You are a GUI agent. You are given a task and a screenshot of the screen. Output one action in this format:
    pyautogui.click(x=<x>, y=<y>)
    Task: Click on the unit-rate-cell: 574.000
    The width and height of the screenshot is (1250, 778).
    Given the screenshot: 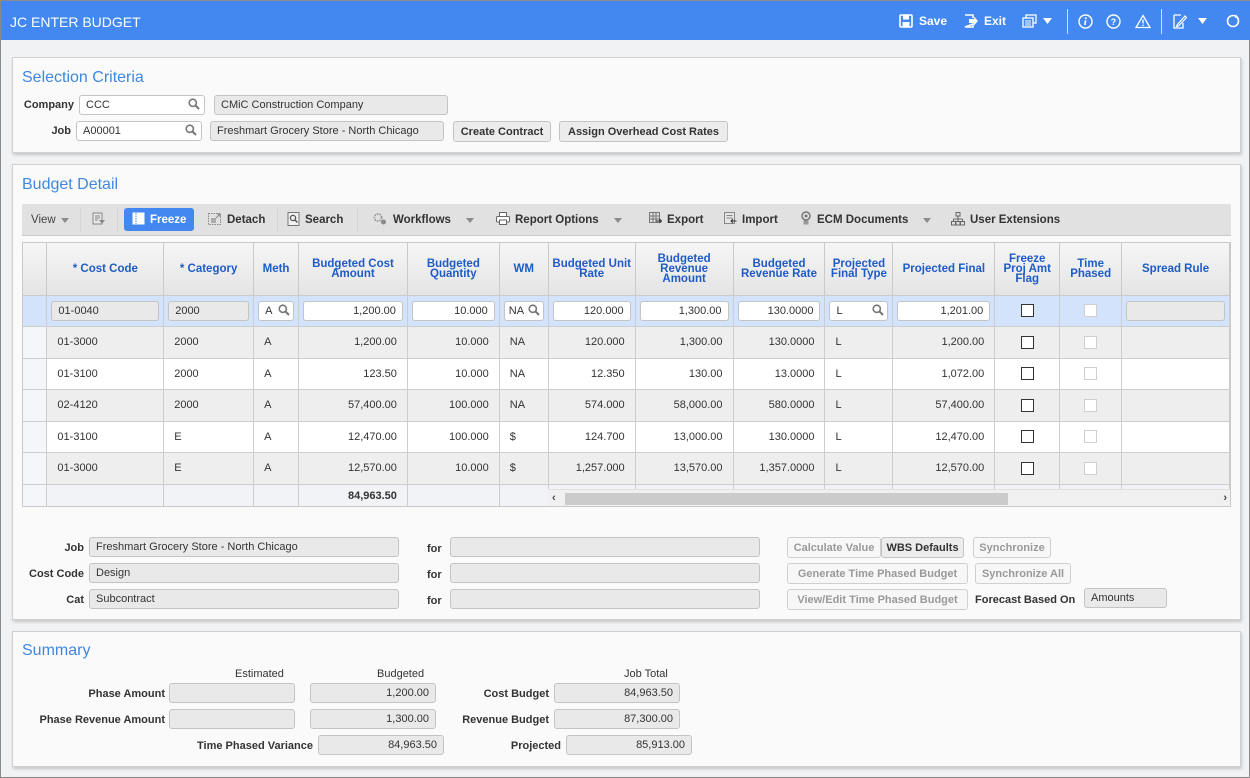 What is the action you would take?
    pyautogui.click(x=591, y=405)
    